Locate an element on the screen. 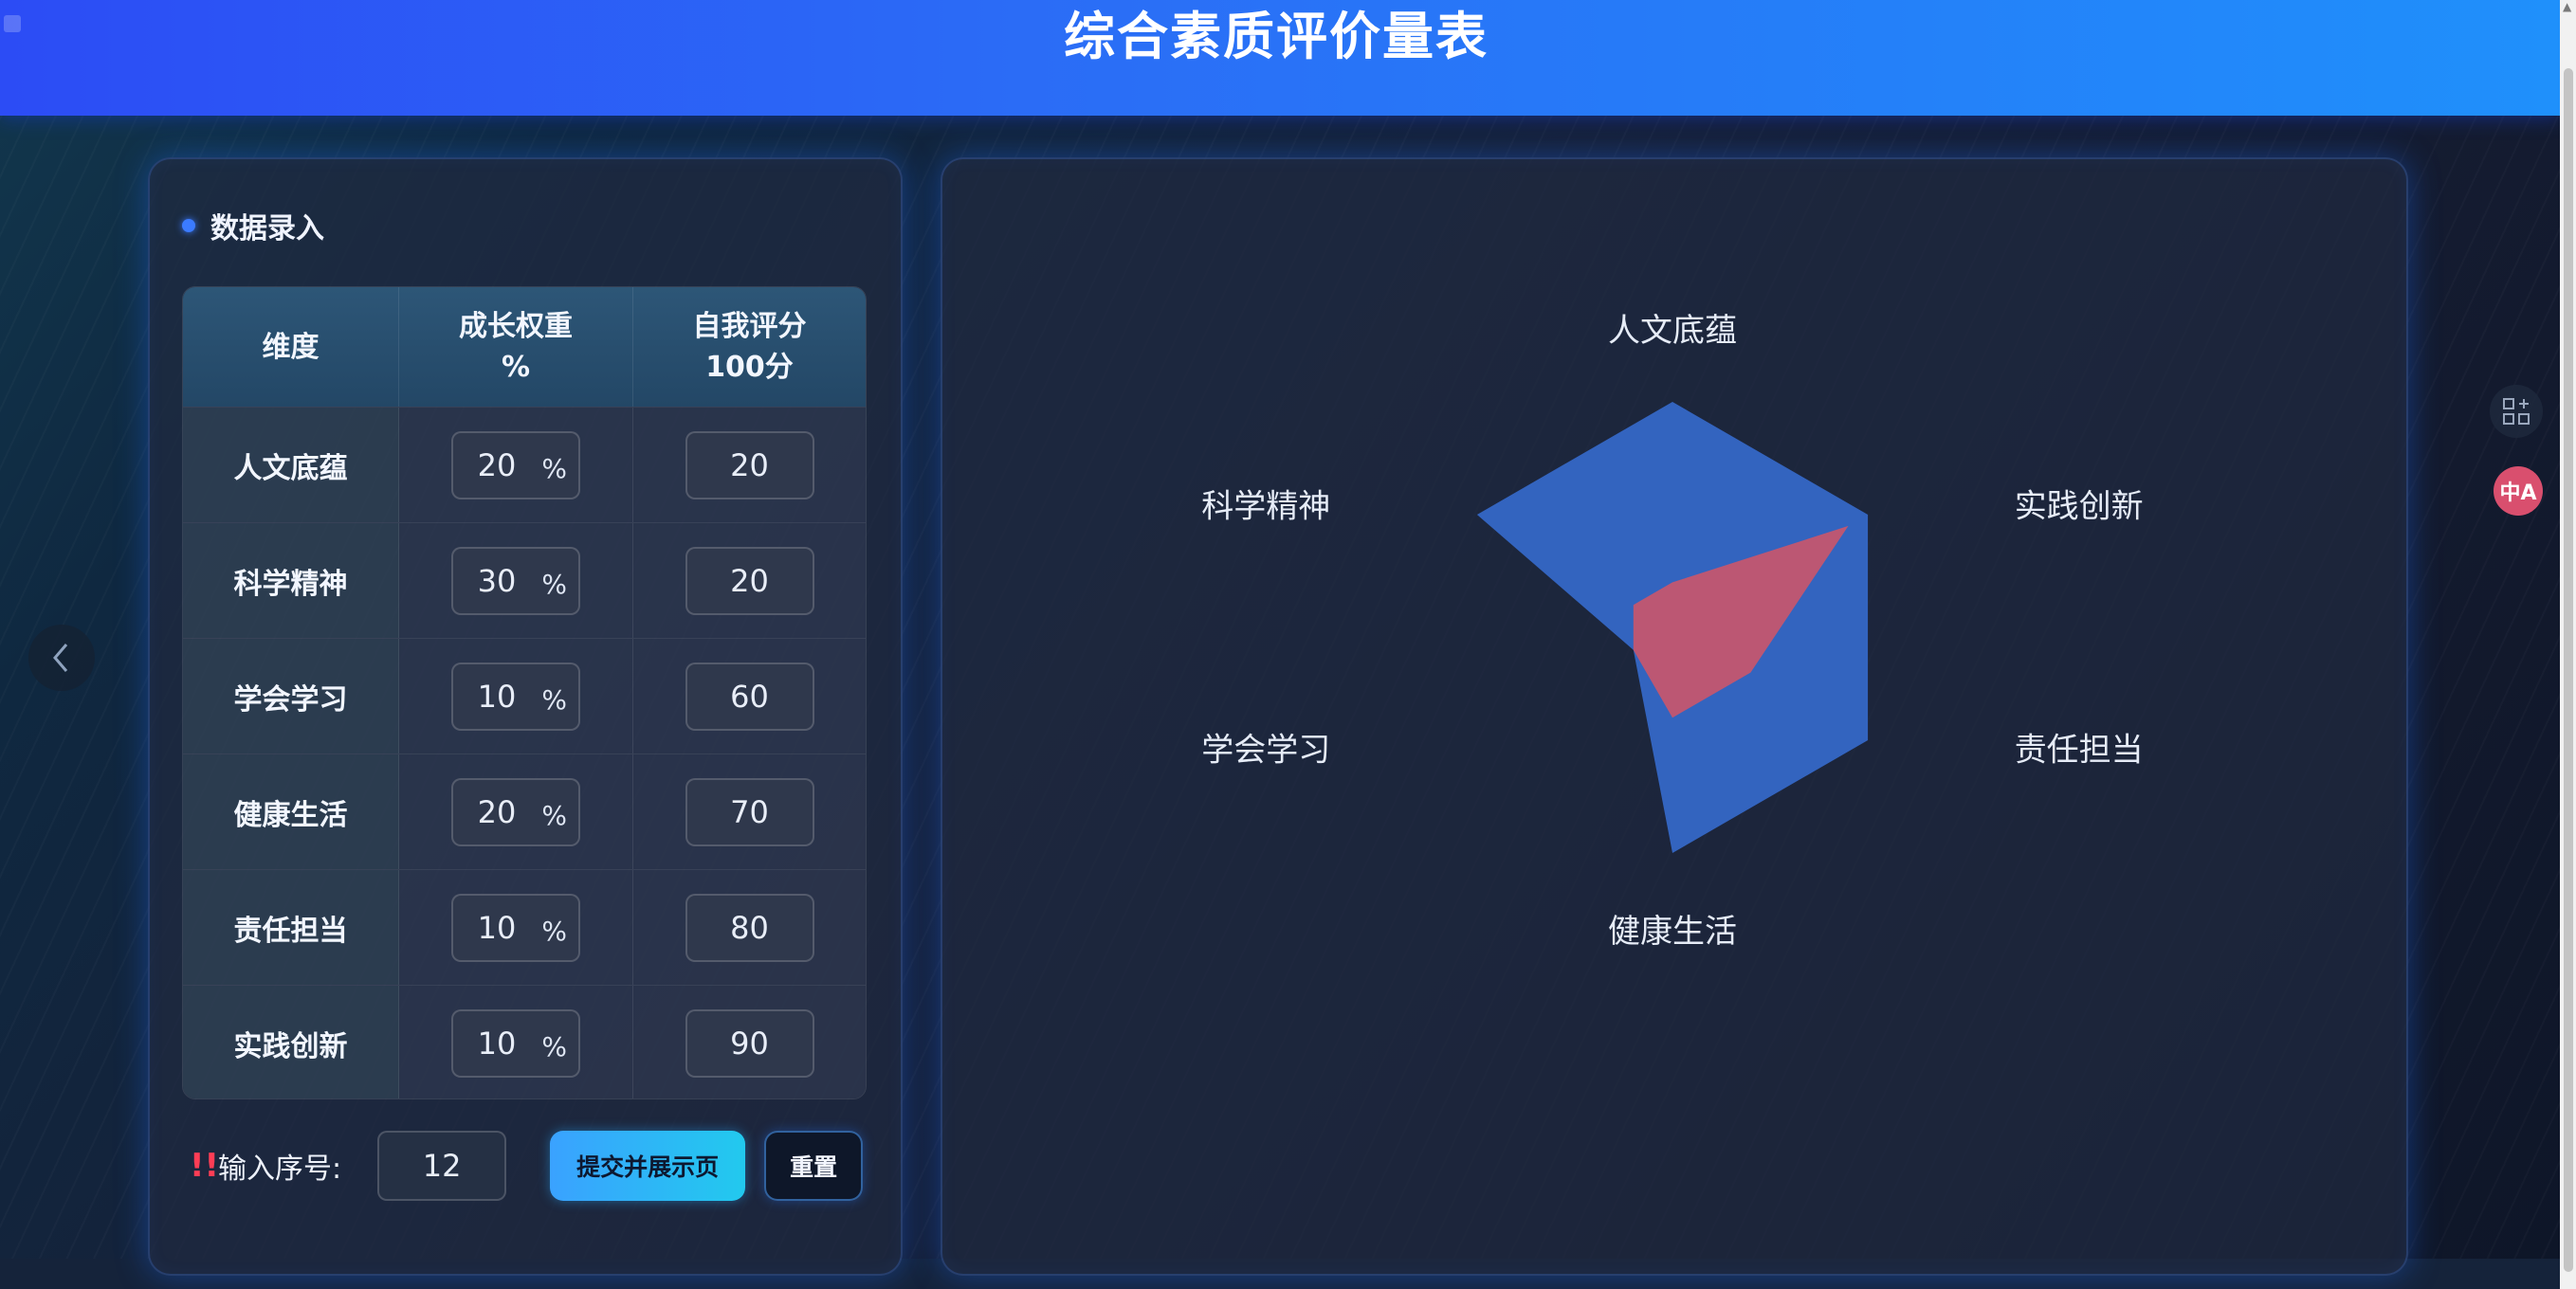 Image resolution: width=2576 pixels, height=1289 pixels. header-weight: 成长权重 % is located at coordinates (516, 347).